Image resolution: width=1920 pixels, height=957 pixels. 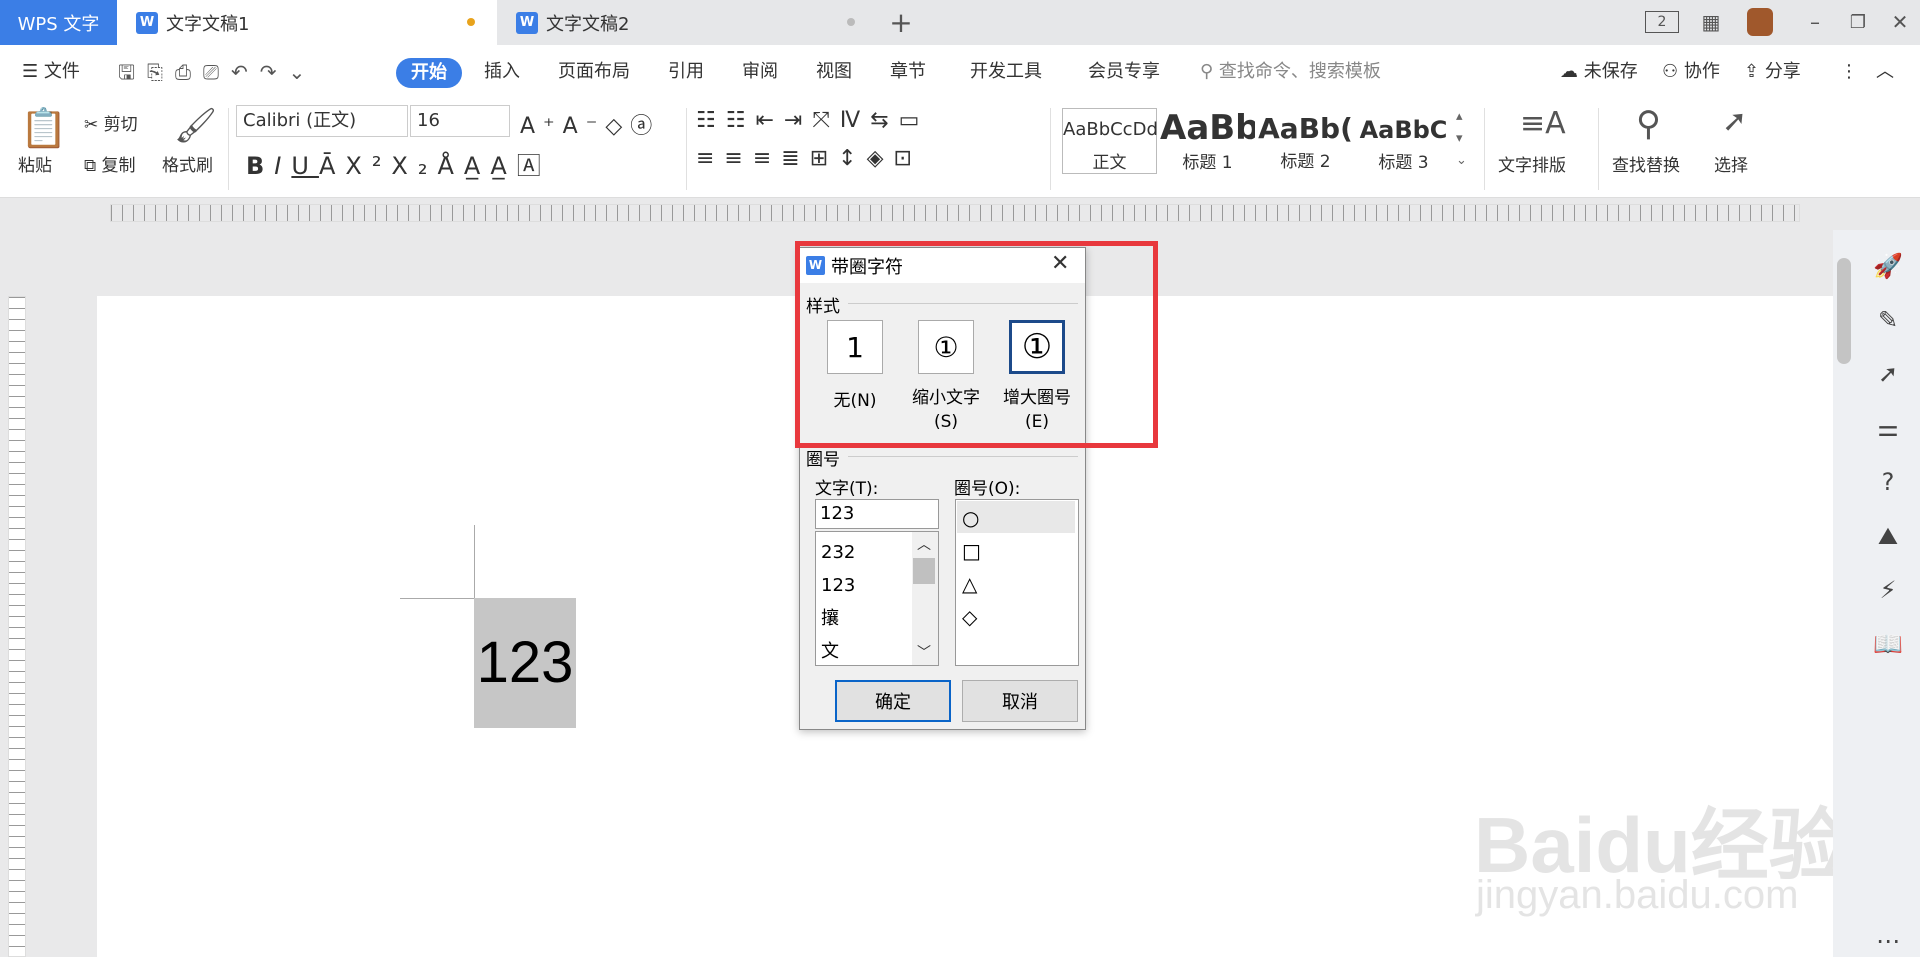 What do you see at coordinates (908, 72) in the screenshot?
I see `tab-chapter: 章节` at bounding box center [908, 72].